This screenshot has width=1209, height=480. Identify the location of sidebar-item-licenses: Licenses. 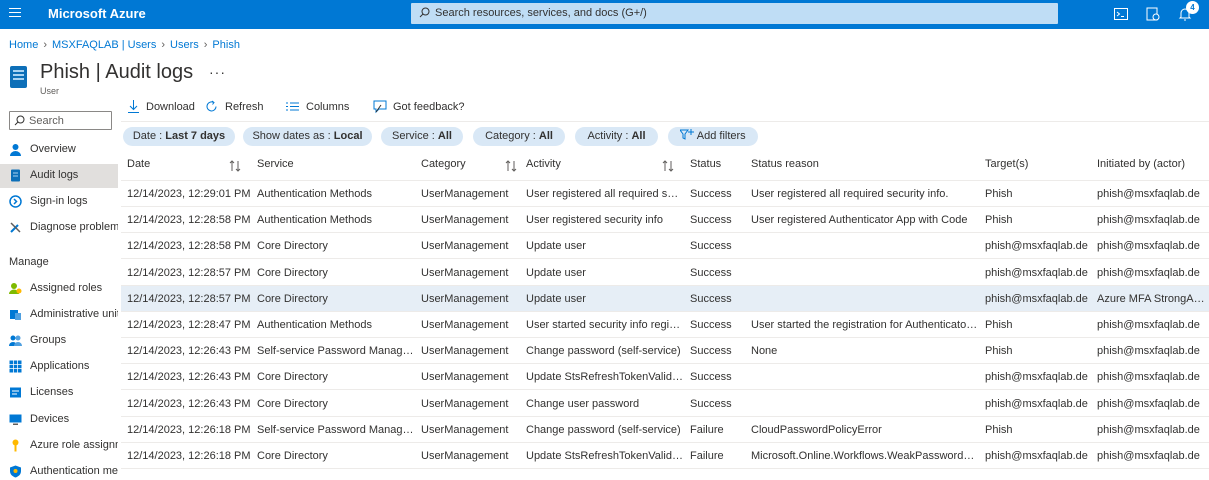
(59, 393).